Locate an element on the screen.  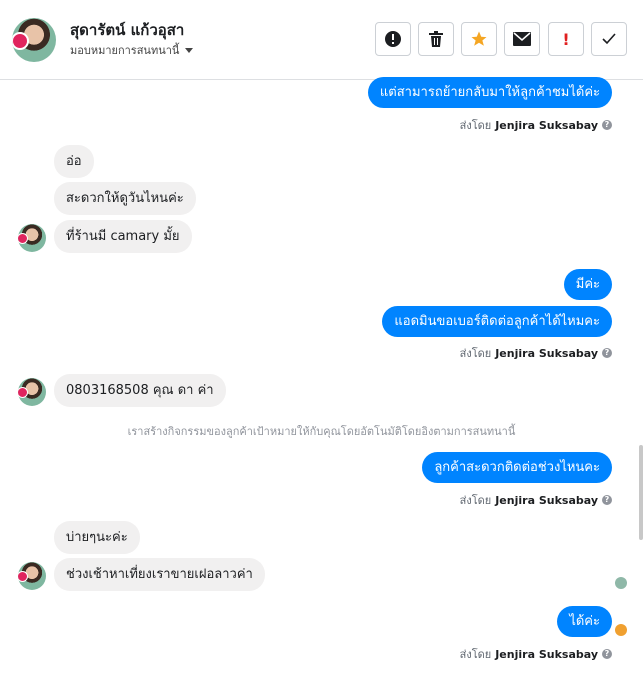
assign-label: มอบหมายการสนทนานี้ is located at coordinates (125, 50).